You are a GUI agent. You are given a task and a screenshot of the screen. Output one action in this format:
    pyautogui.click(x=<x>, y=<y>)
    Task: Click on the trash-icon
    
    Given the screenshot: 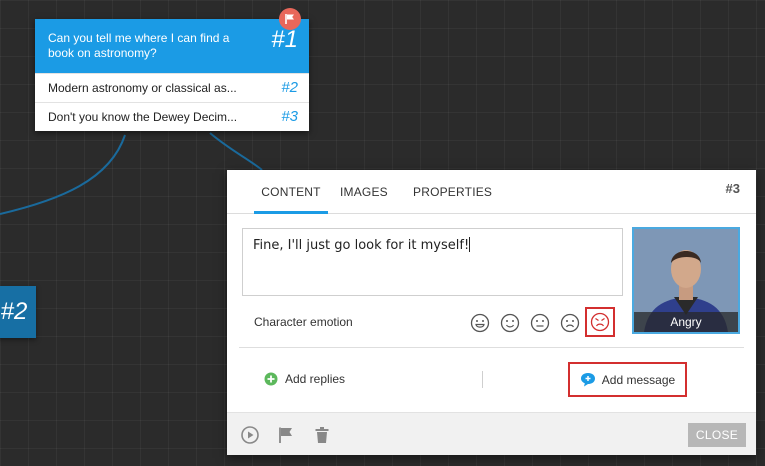 What is the action you would take?
    pyautogui.click(x=322, y=435)
    